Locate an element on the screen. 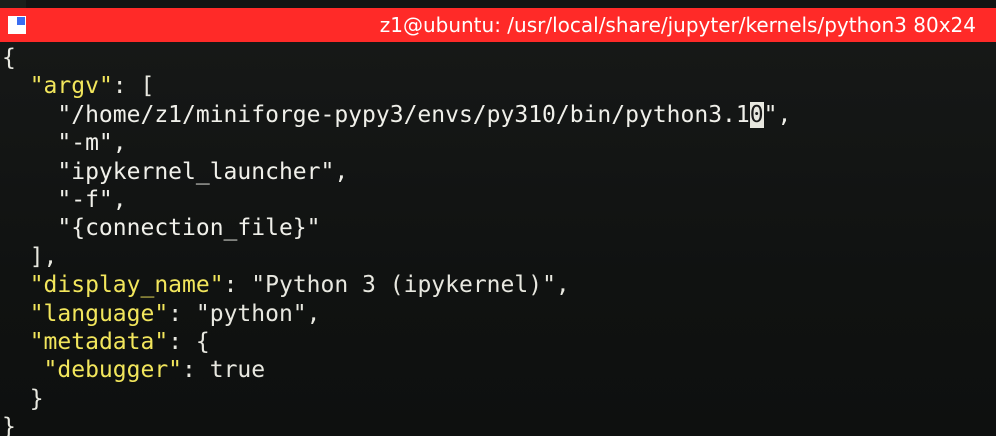  display-name-key: "display_name" is located at coordinates (126, 285).